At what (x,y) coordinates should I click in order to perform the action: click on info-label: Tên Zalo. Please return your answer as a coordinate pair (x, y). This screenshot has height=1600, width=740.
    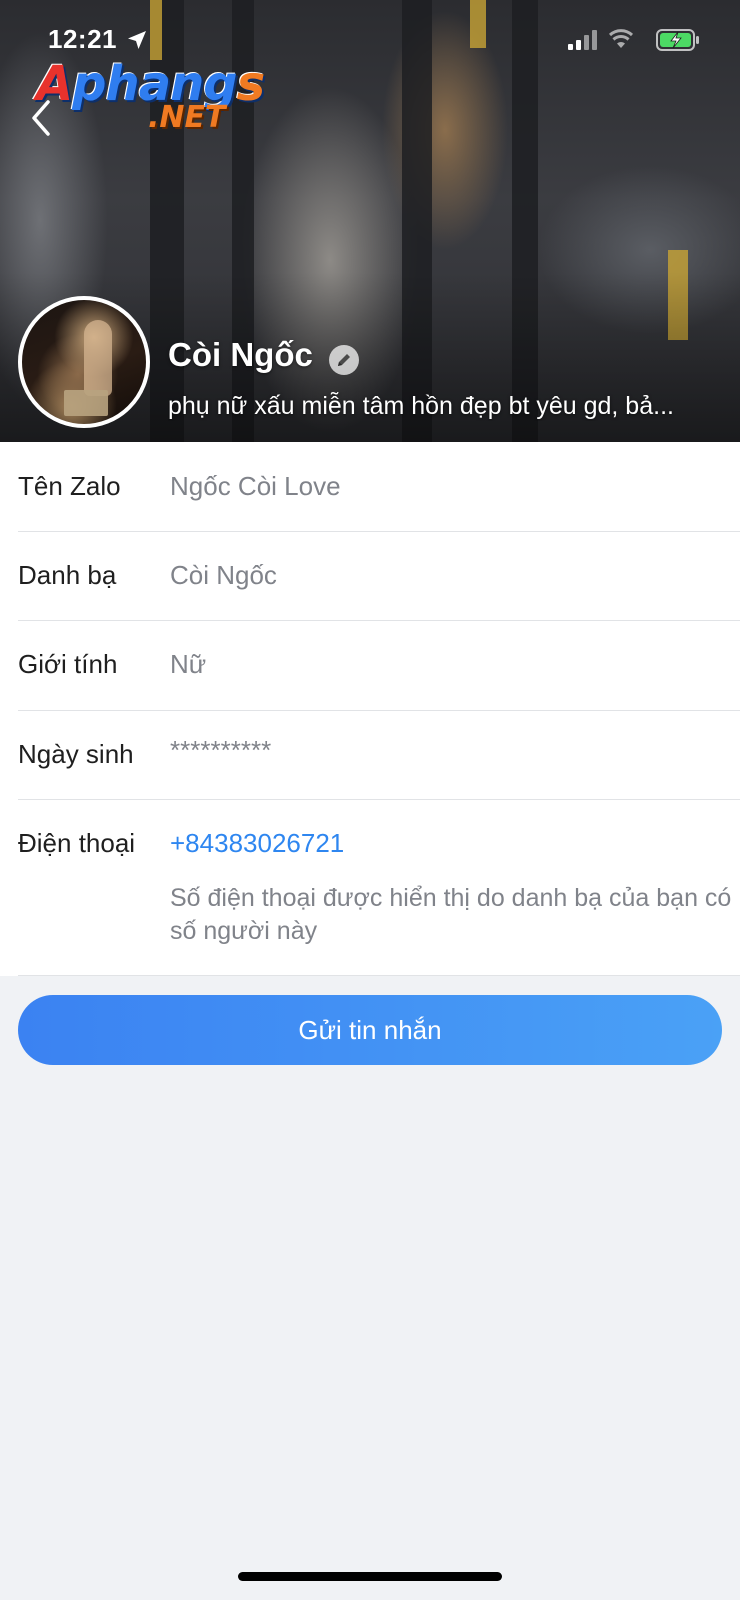
    Looking at the image, I should click on (69, 486).